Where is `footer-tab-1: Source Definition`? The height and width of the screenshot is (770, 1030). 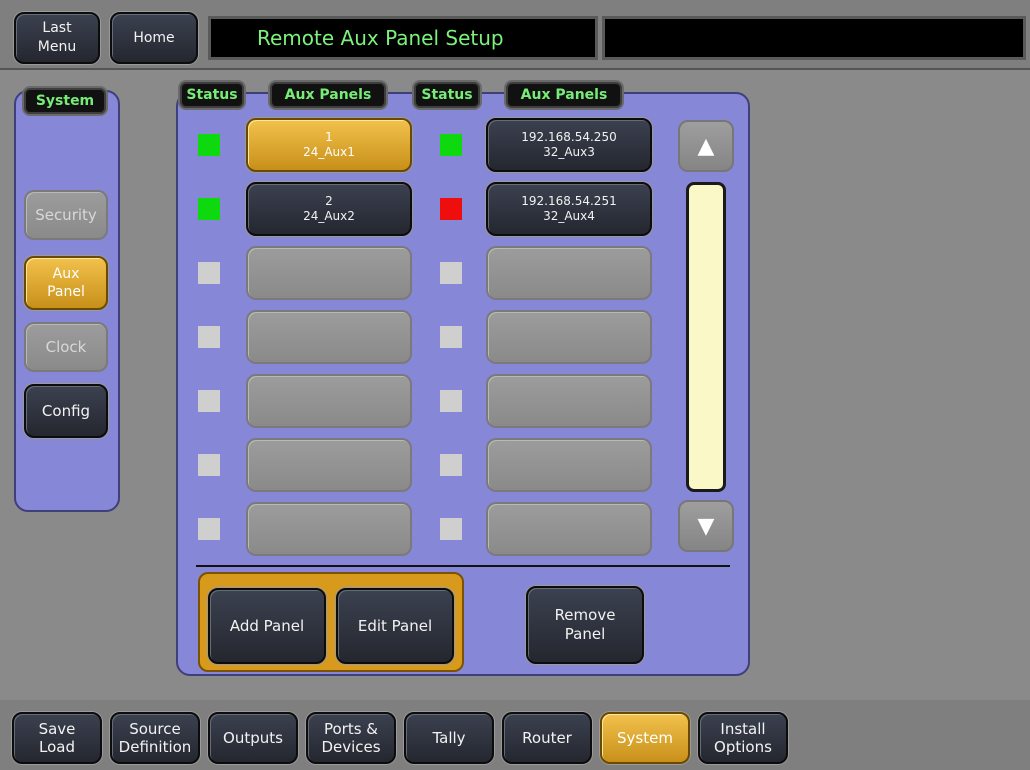 footer-tab-1: Source Definition is located at coordinates (155, 738).